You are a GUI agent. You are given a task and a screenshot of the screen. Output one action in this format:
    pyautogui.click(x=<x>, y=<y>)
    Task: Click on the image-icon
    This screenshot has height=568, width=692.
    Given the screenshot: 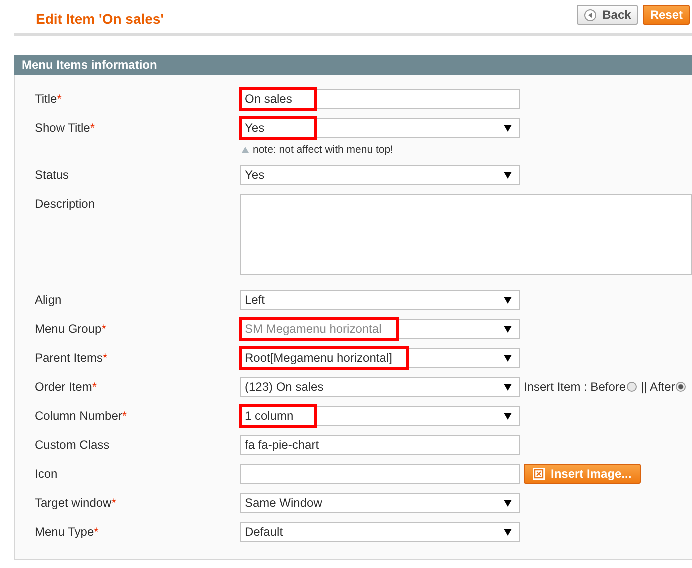 What is the action you would take?
    pyautogui.click(x=539, y=474)
    